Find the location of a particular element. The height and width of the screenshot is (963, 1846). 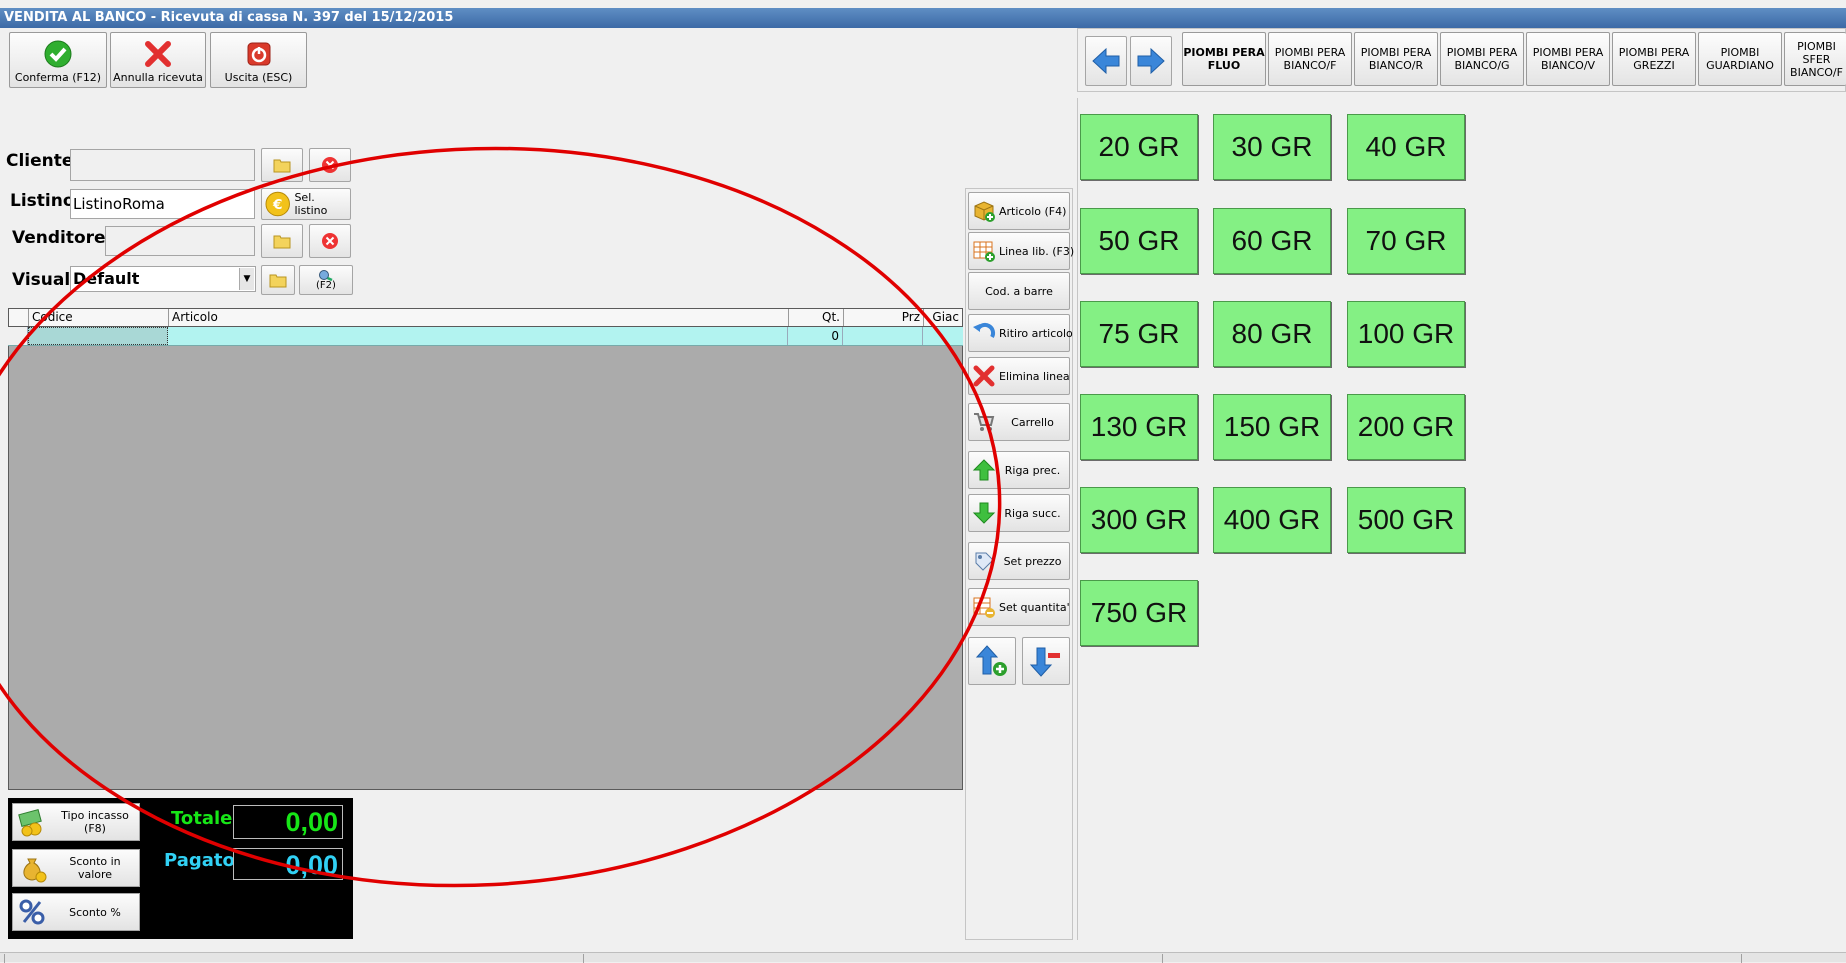

paid-label: Pagato is located at coordinates (199, 860).